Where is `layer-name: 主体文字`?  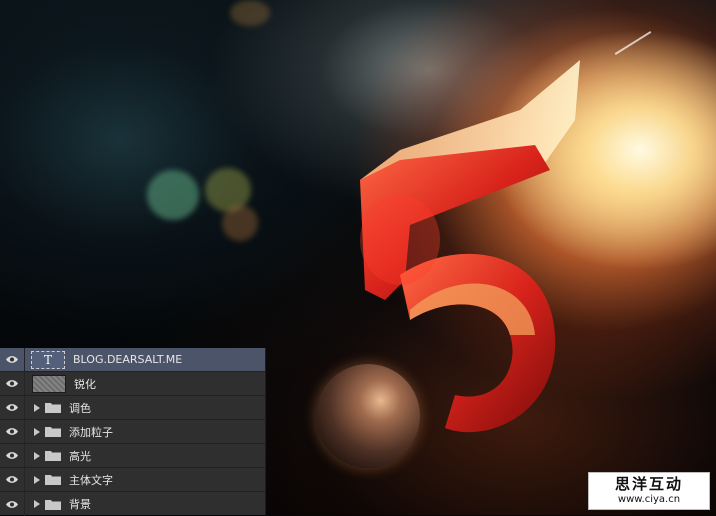 layer-name: 主体文字 is located at coordinates (91, 480).